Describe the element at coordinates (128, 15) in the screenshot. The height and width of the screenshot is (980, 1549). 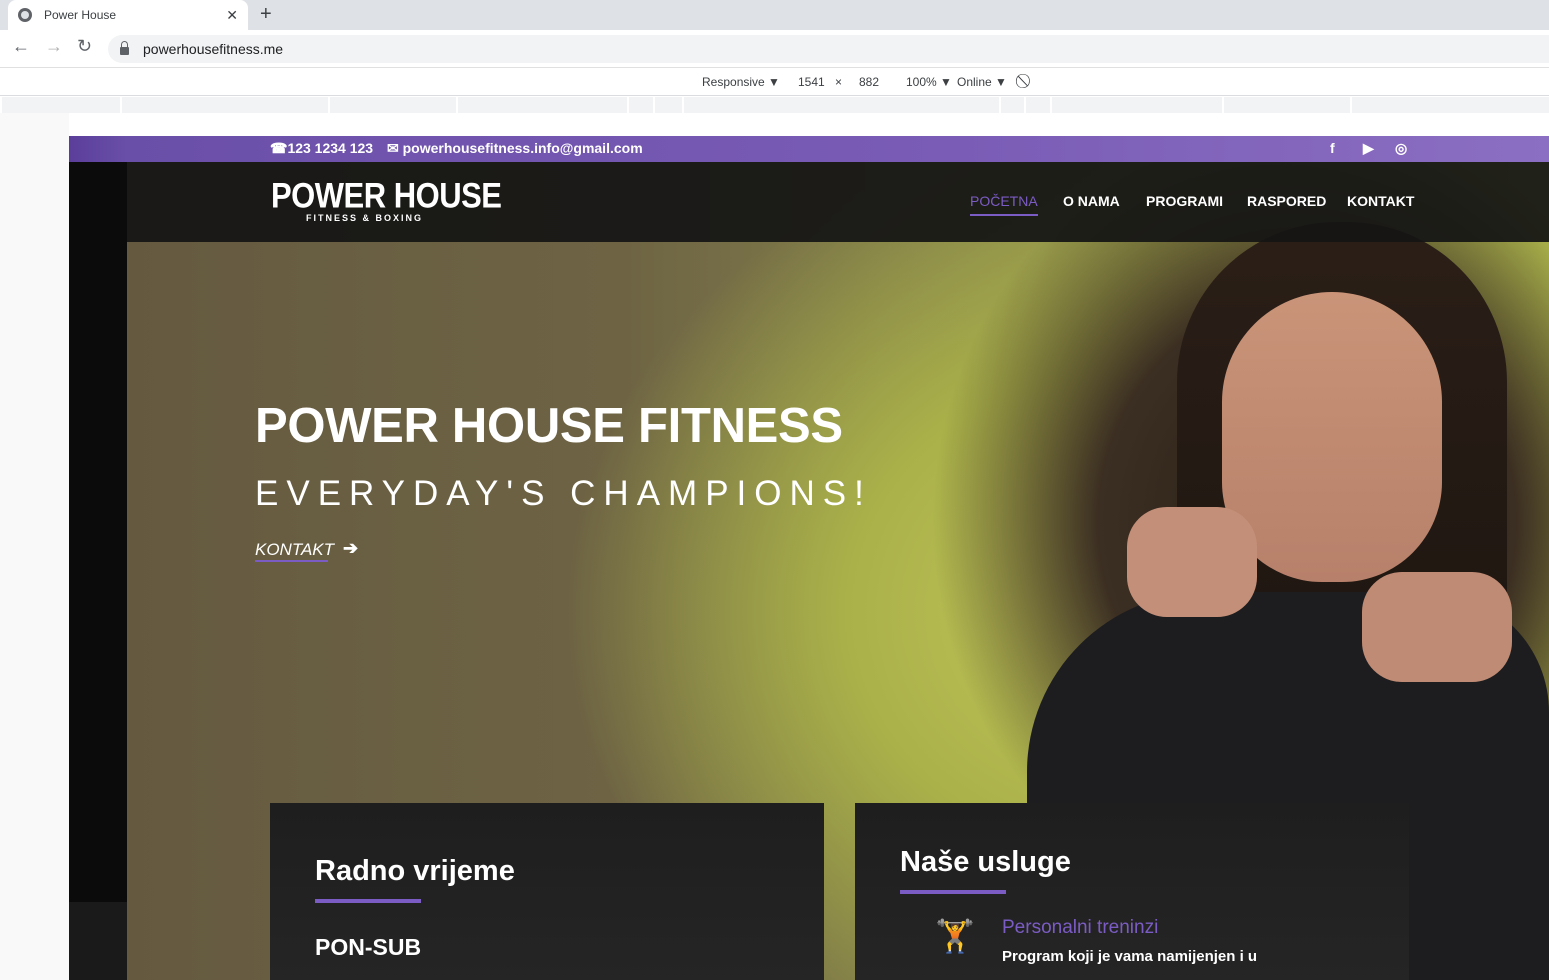
I see `browser-tab: Power House ✕` at that location.